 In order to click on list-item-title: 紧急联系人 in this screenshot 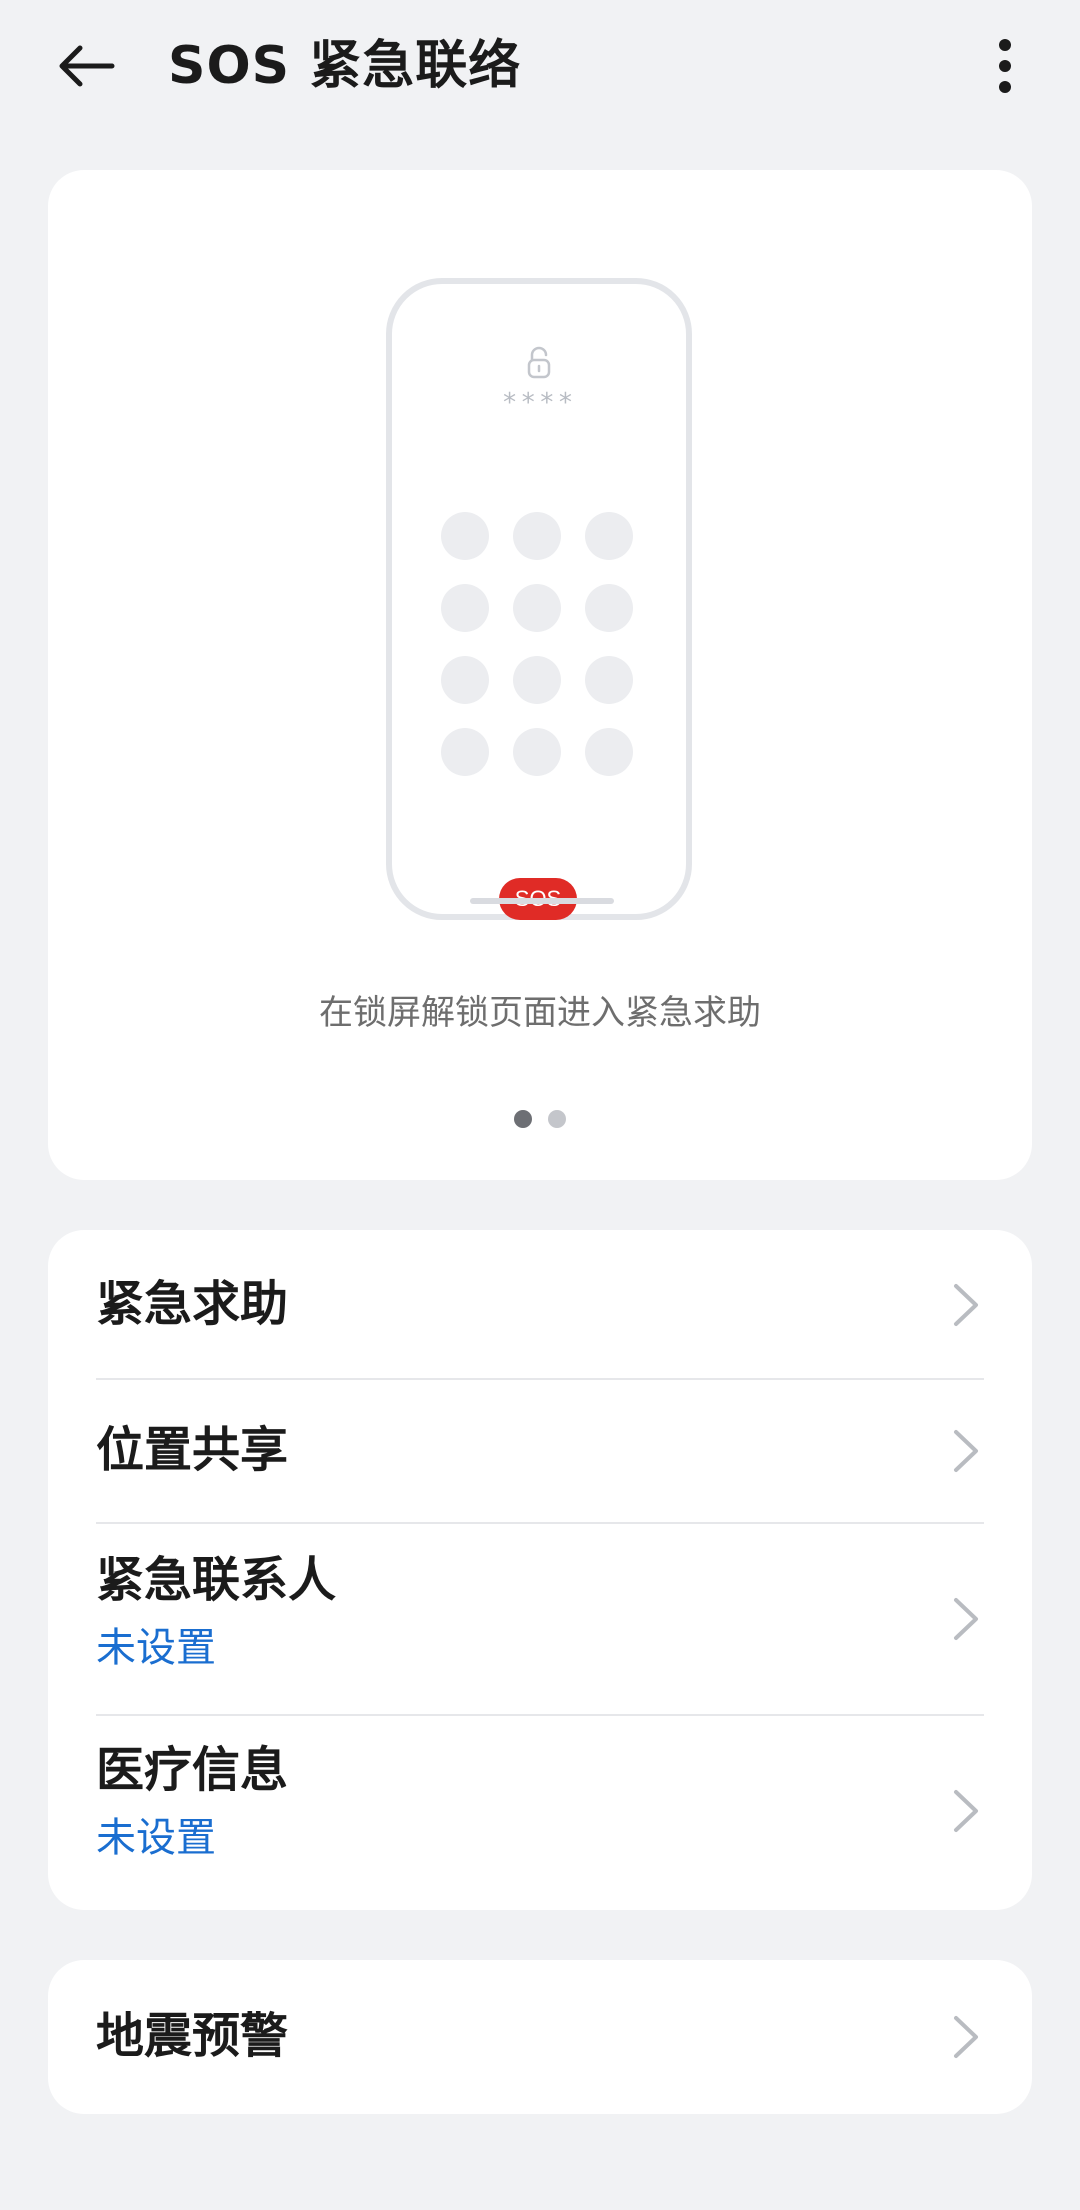, I will do `click(216, 1580)`.